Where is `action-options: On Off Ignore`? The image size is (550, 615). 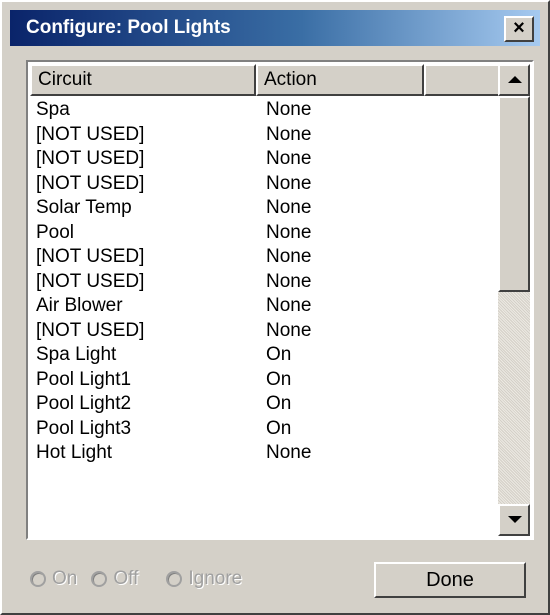 action-options: On Off Ignore is located at coordinates (143, 579).